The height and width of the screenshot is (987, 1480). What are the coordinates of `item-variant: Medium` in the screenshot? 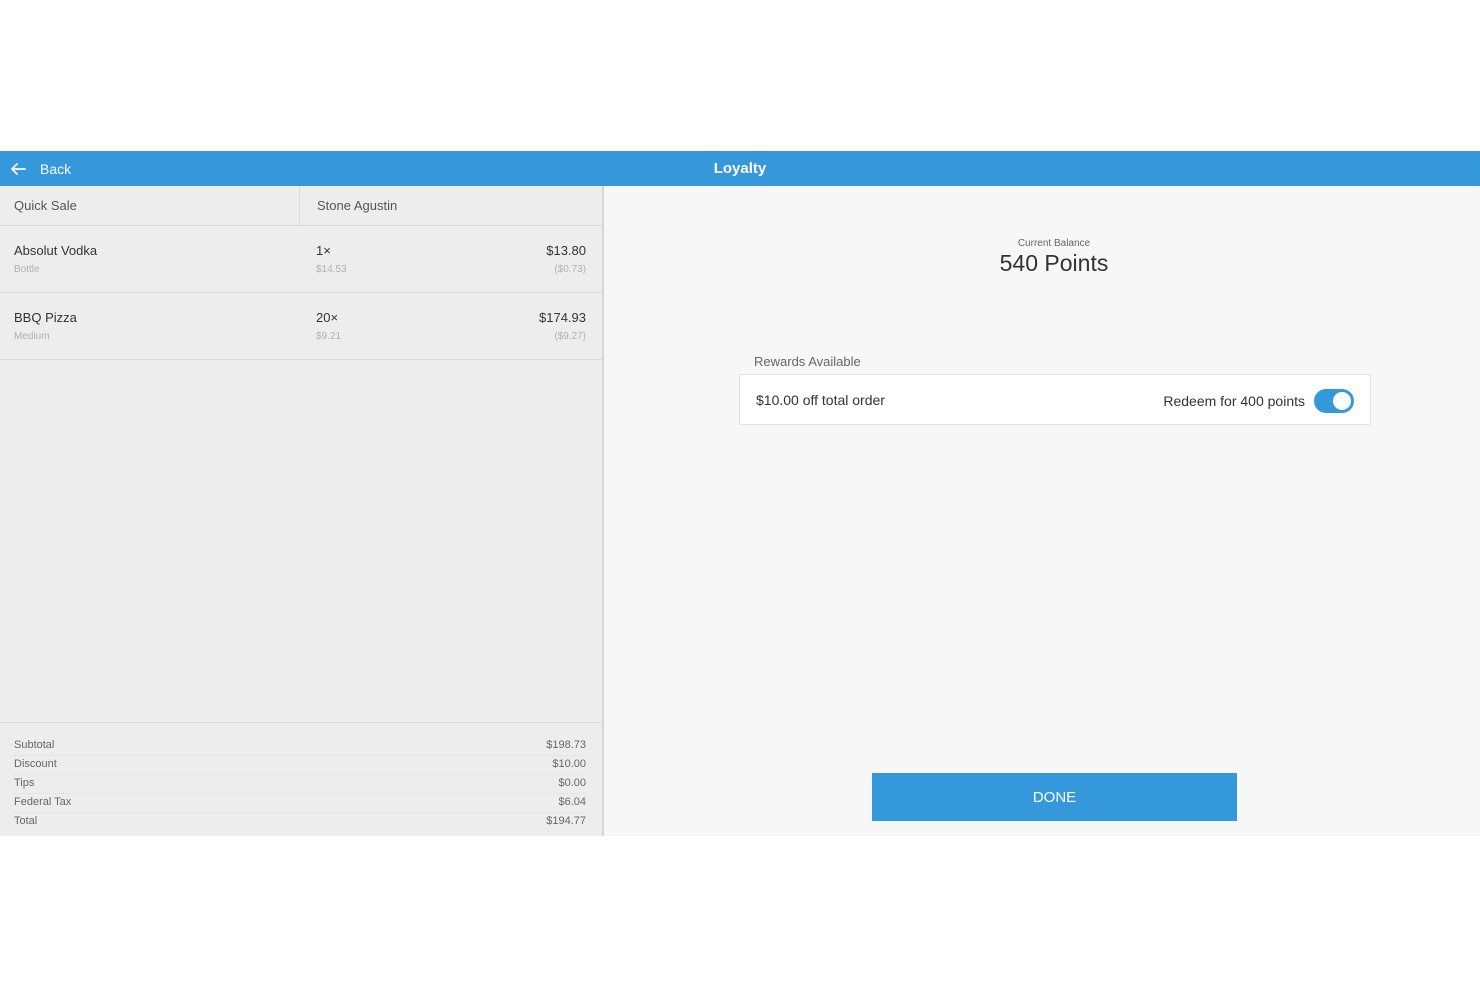 It's located at (32, 336).